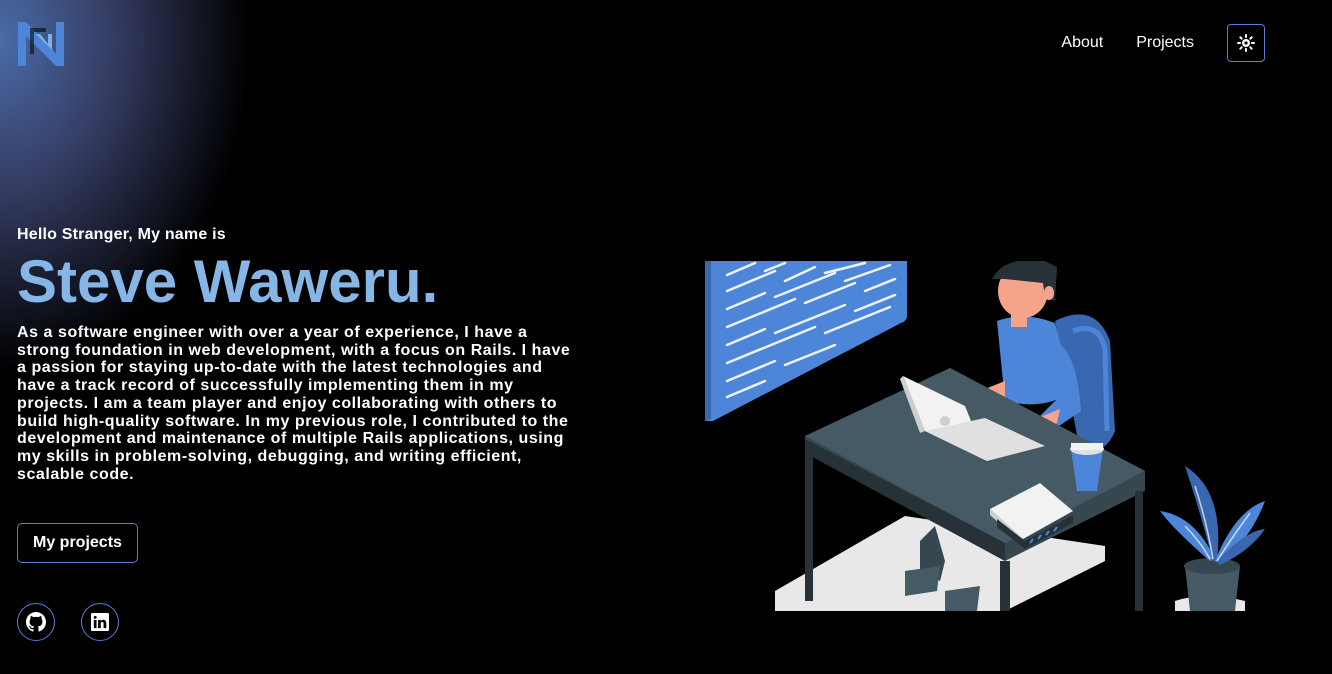  Describe the element at coordinates (1082, 43) in the screenshot. I see `nav-about-link: About` at that location.